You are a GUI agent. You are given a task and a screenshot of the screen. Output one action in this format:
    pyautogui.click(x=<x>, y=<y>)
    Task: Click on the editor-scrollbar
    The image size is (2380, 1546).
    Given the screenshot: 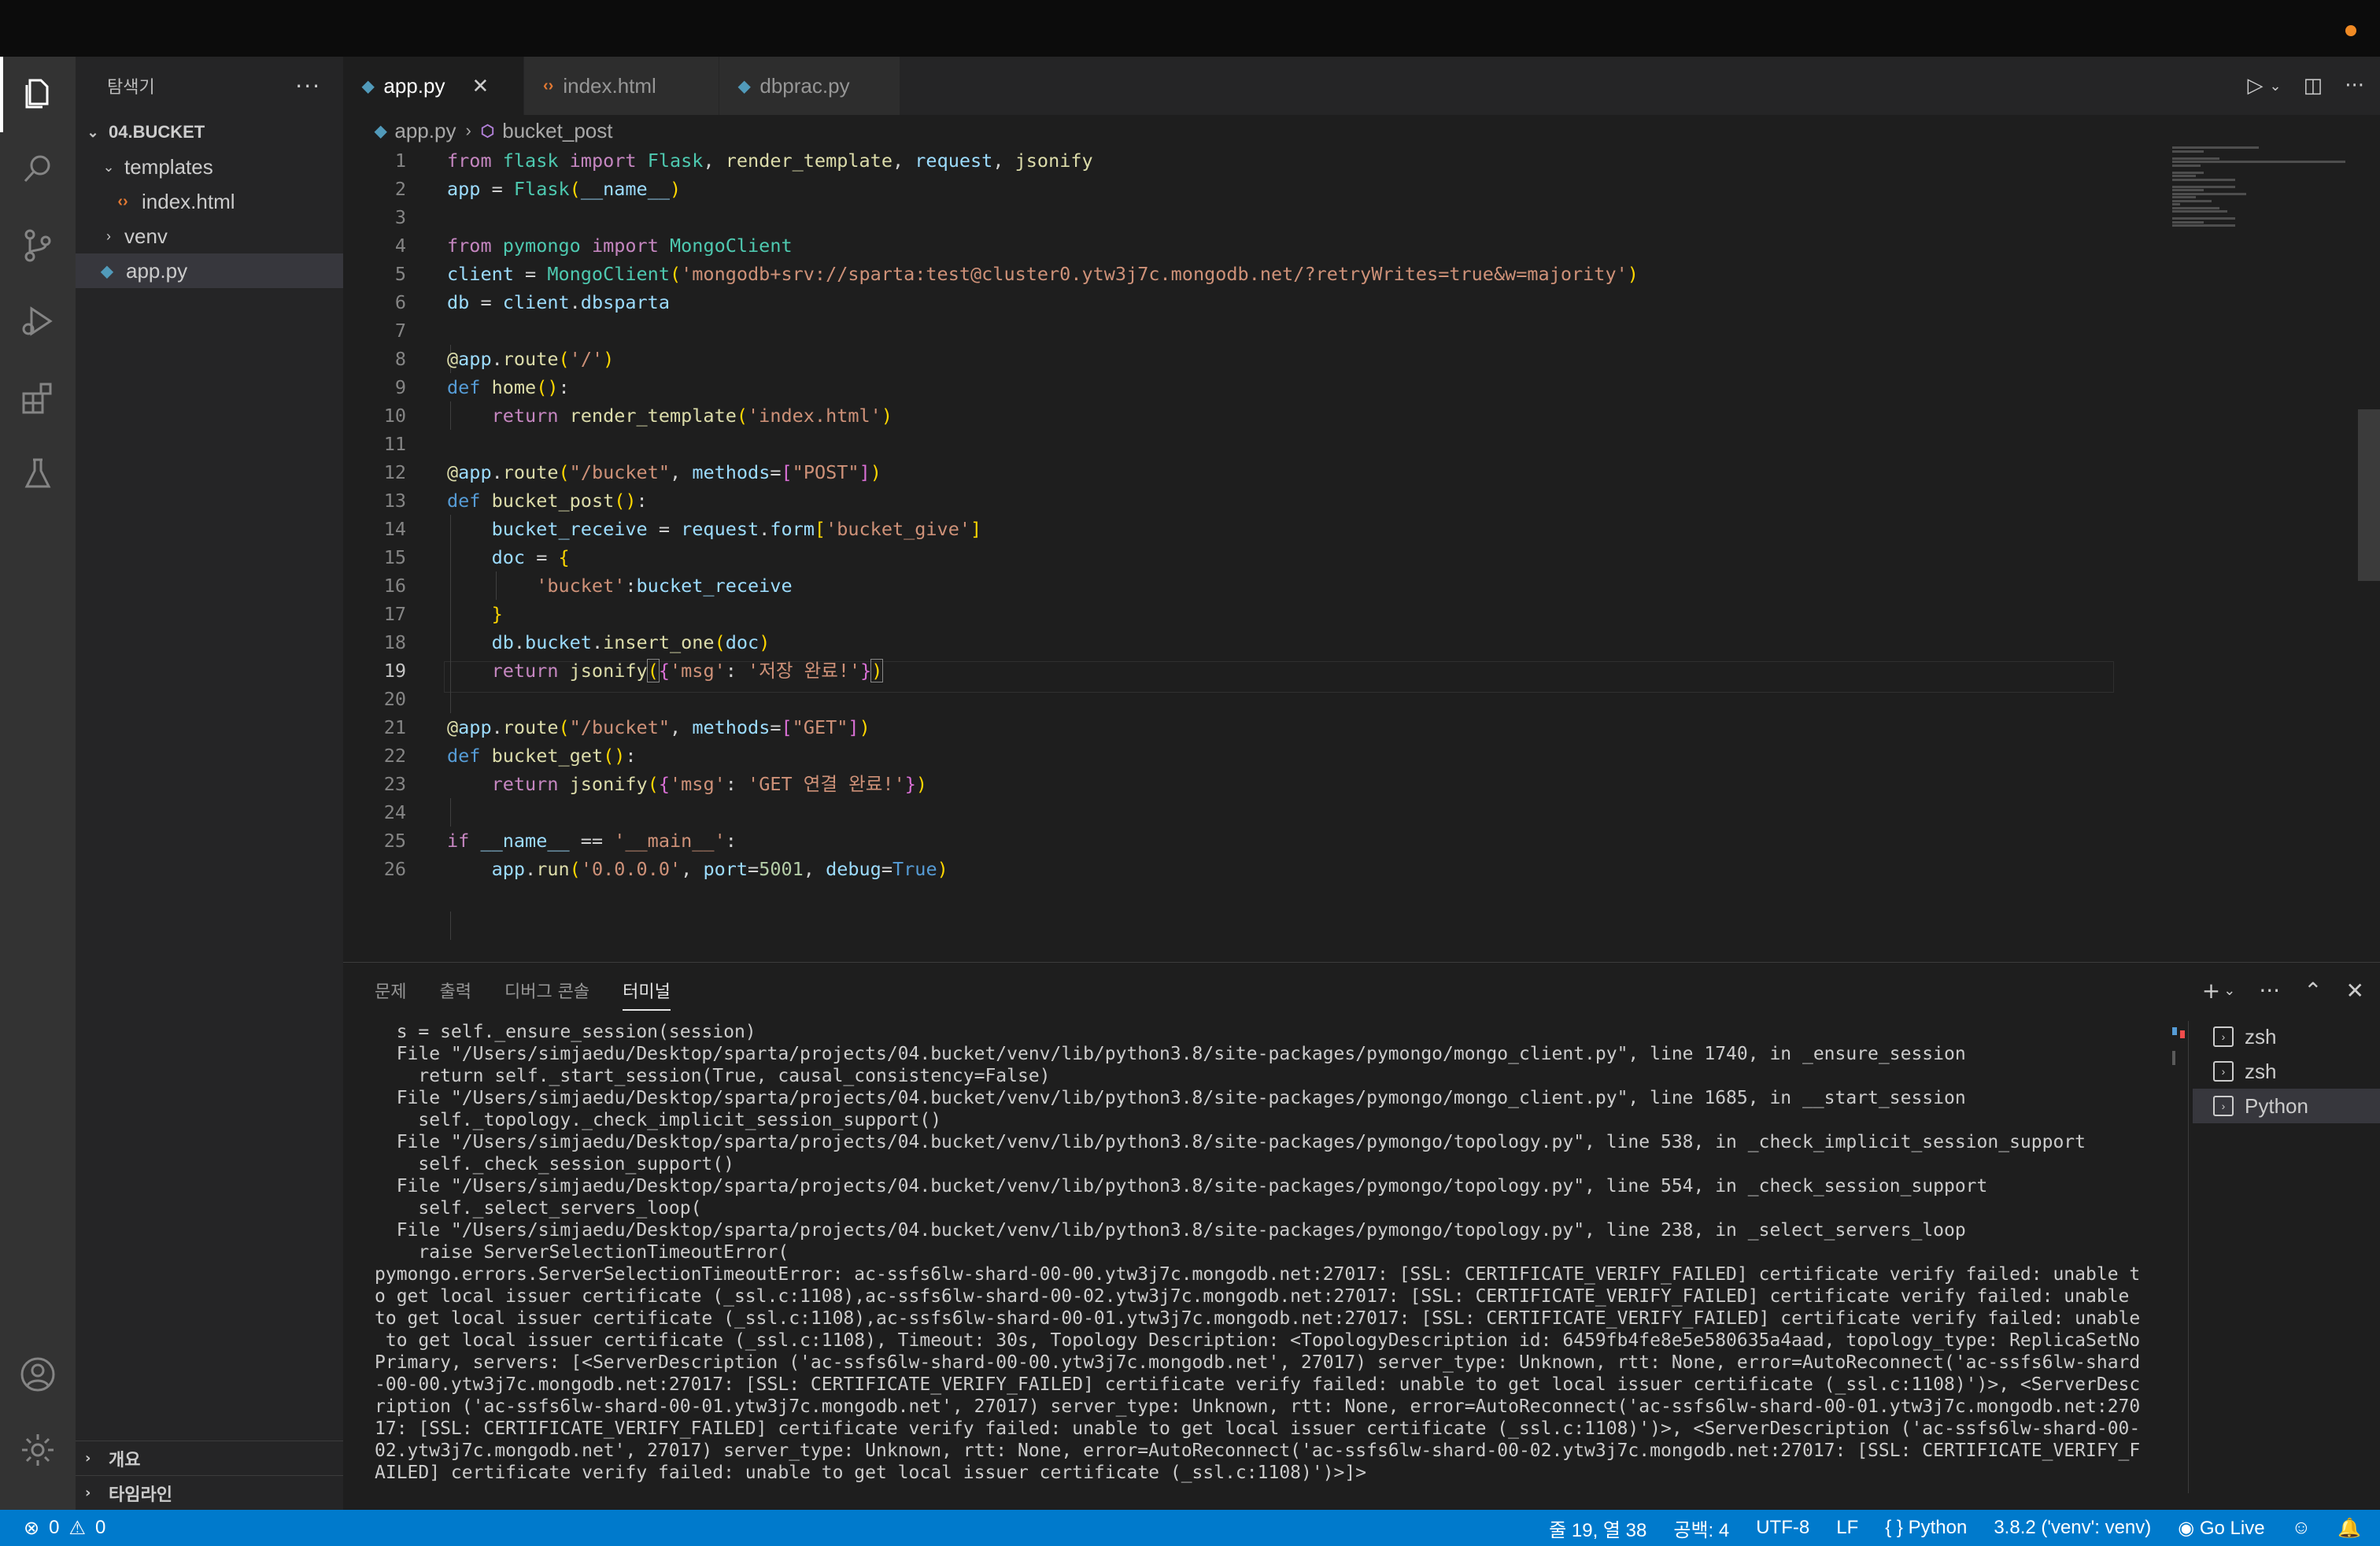 What is the action you would take?
    pyautogui.click(x=2369, y=495)
    